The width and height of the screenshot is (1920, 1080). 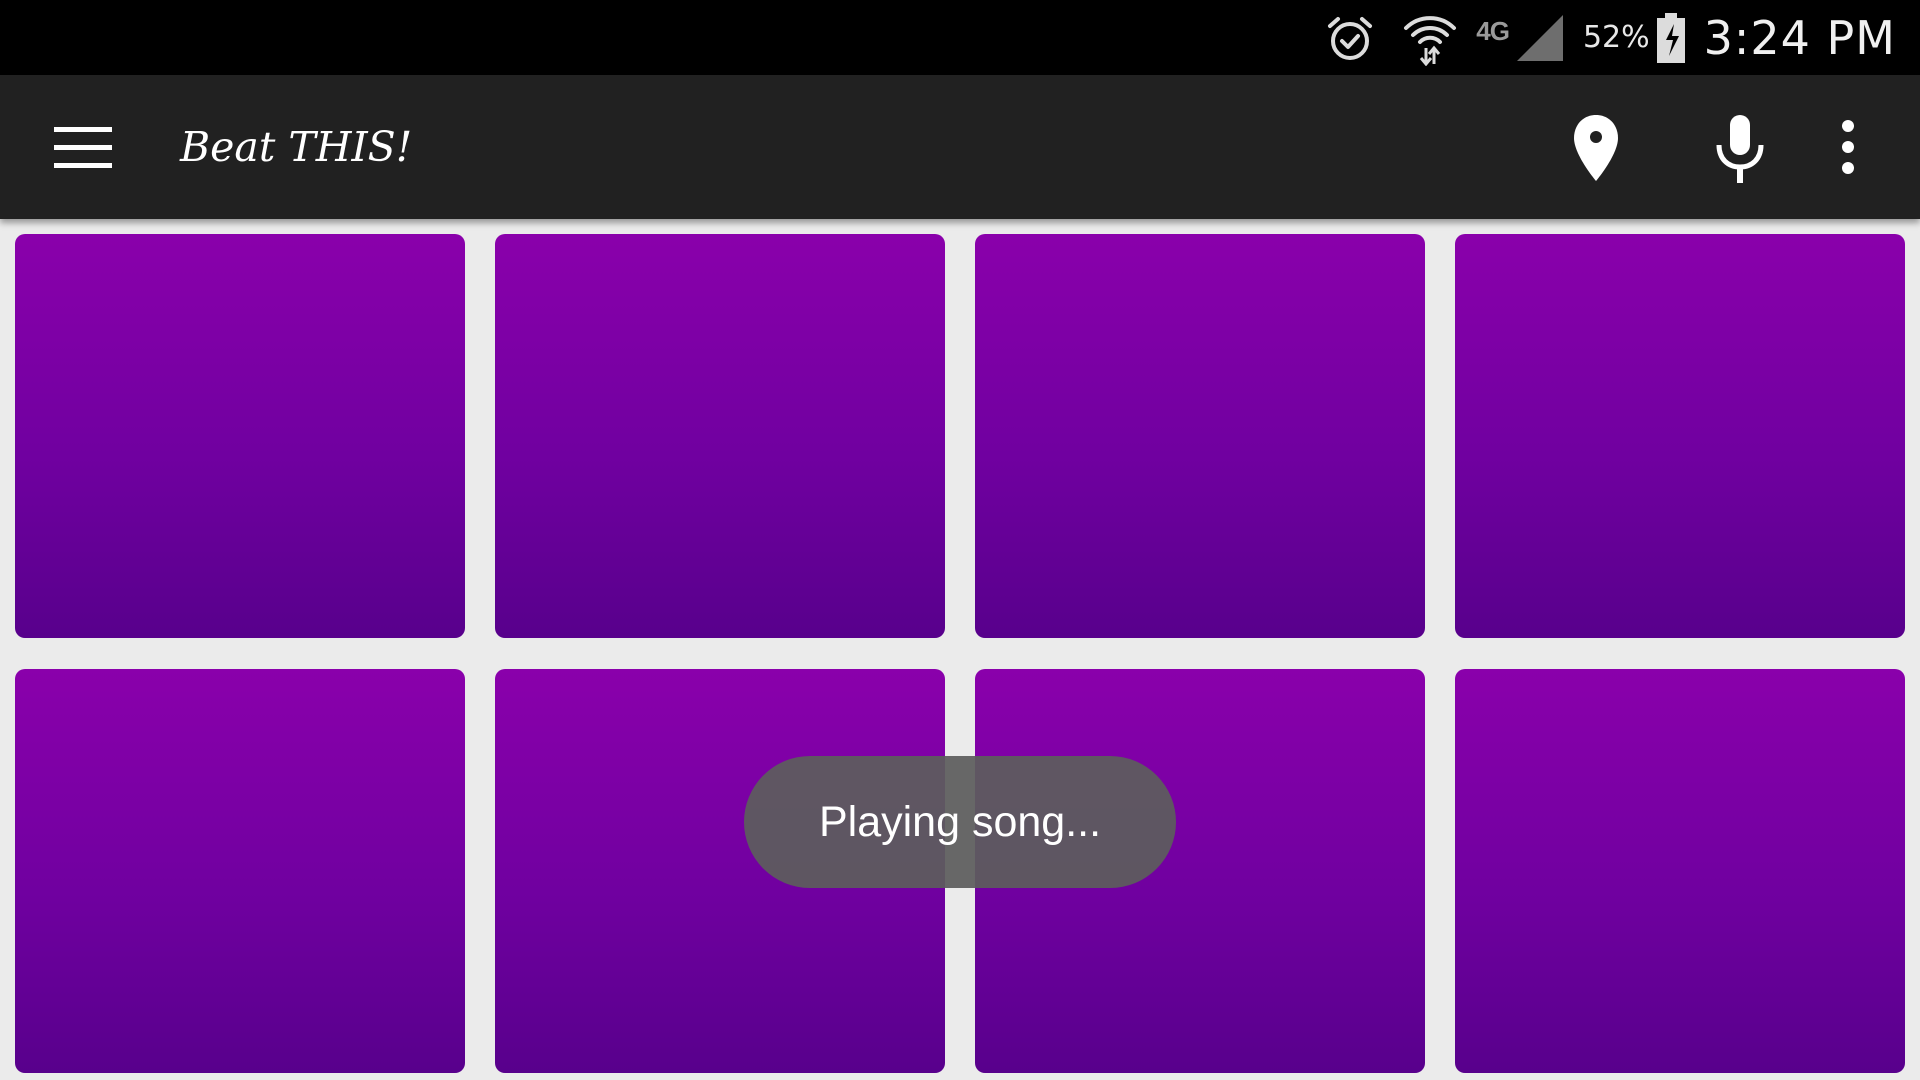 What do you see at coordinates (1616, 37) in the screenshot?
I see `battery-percent: 52%` at bounding box center [1616, 37].